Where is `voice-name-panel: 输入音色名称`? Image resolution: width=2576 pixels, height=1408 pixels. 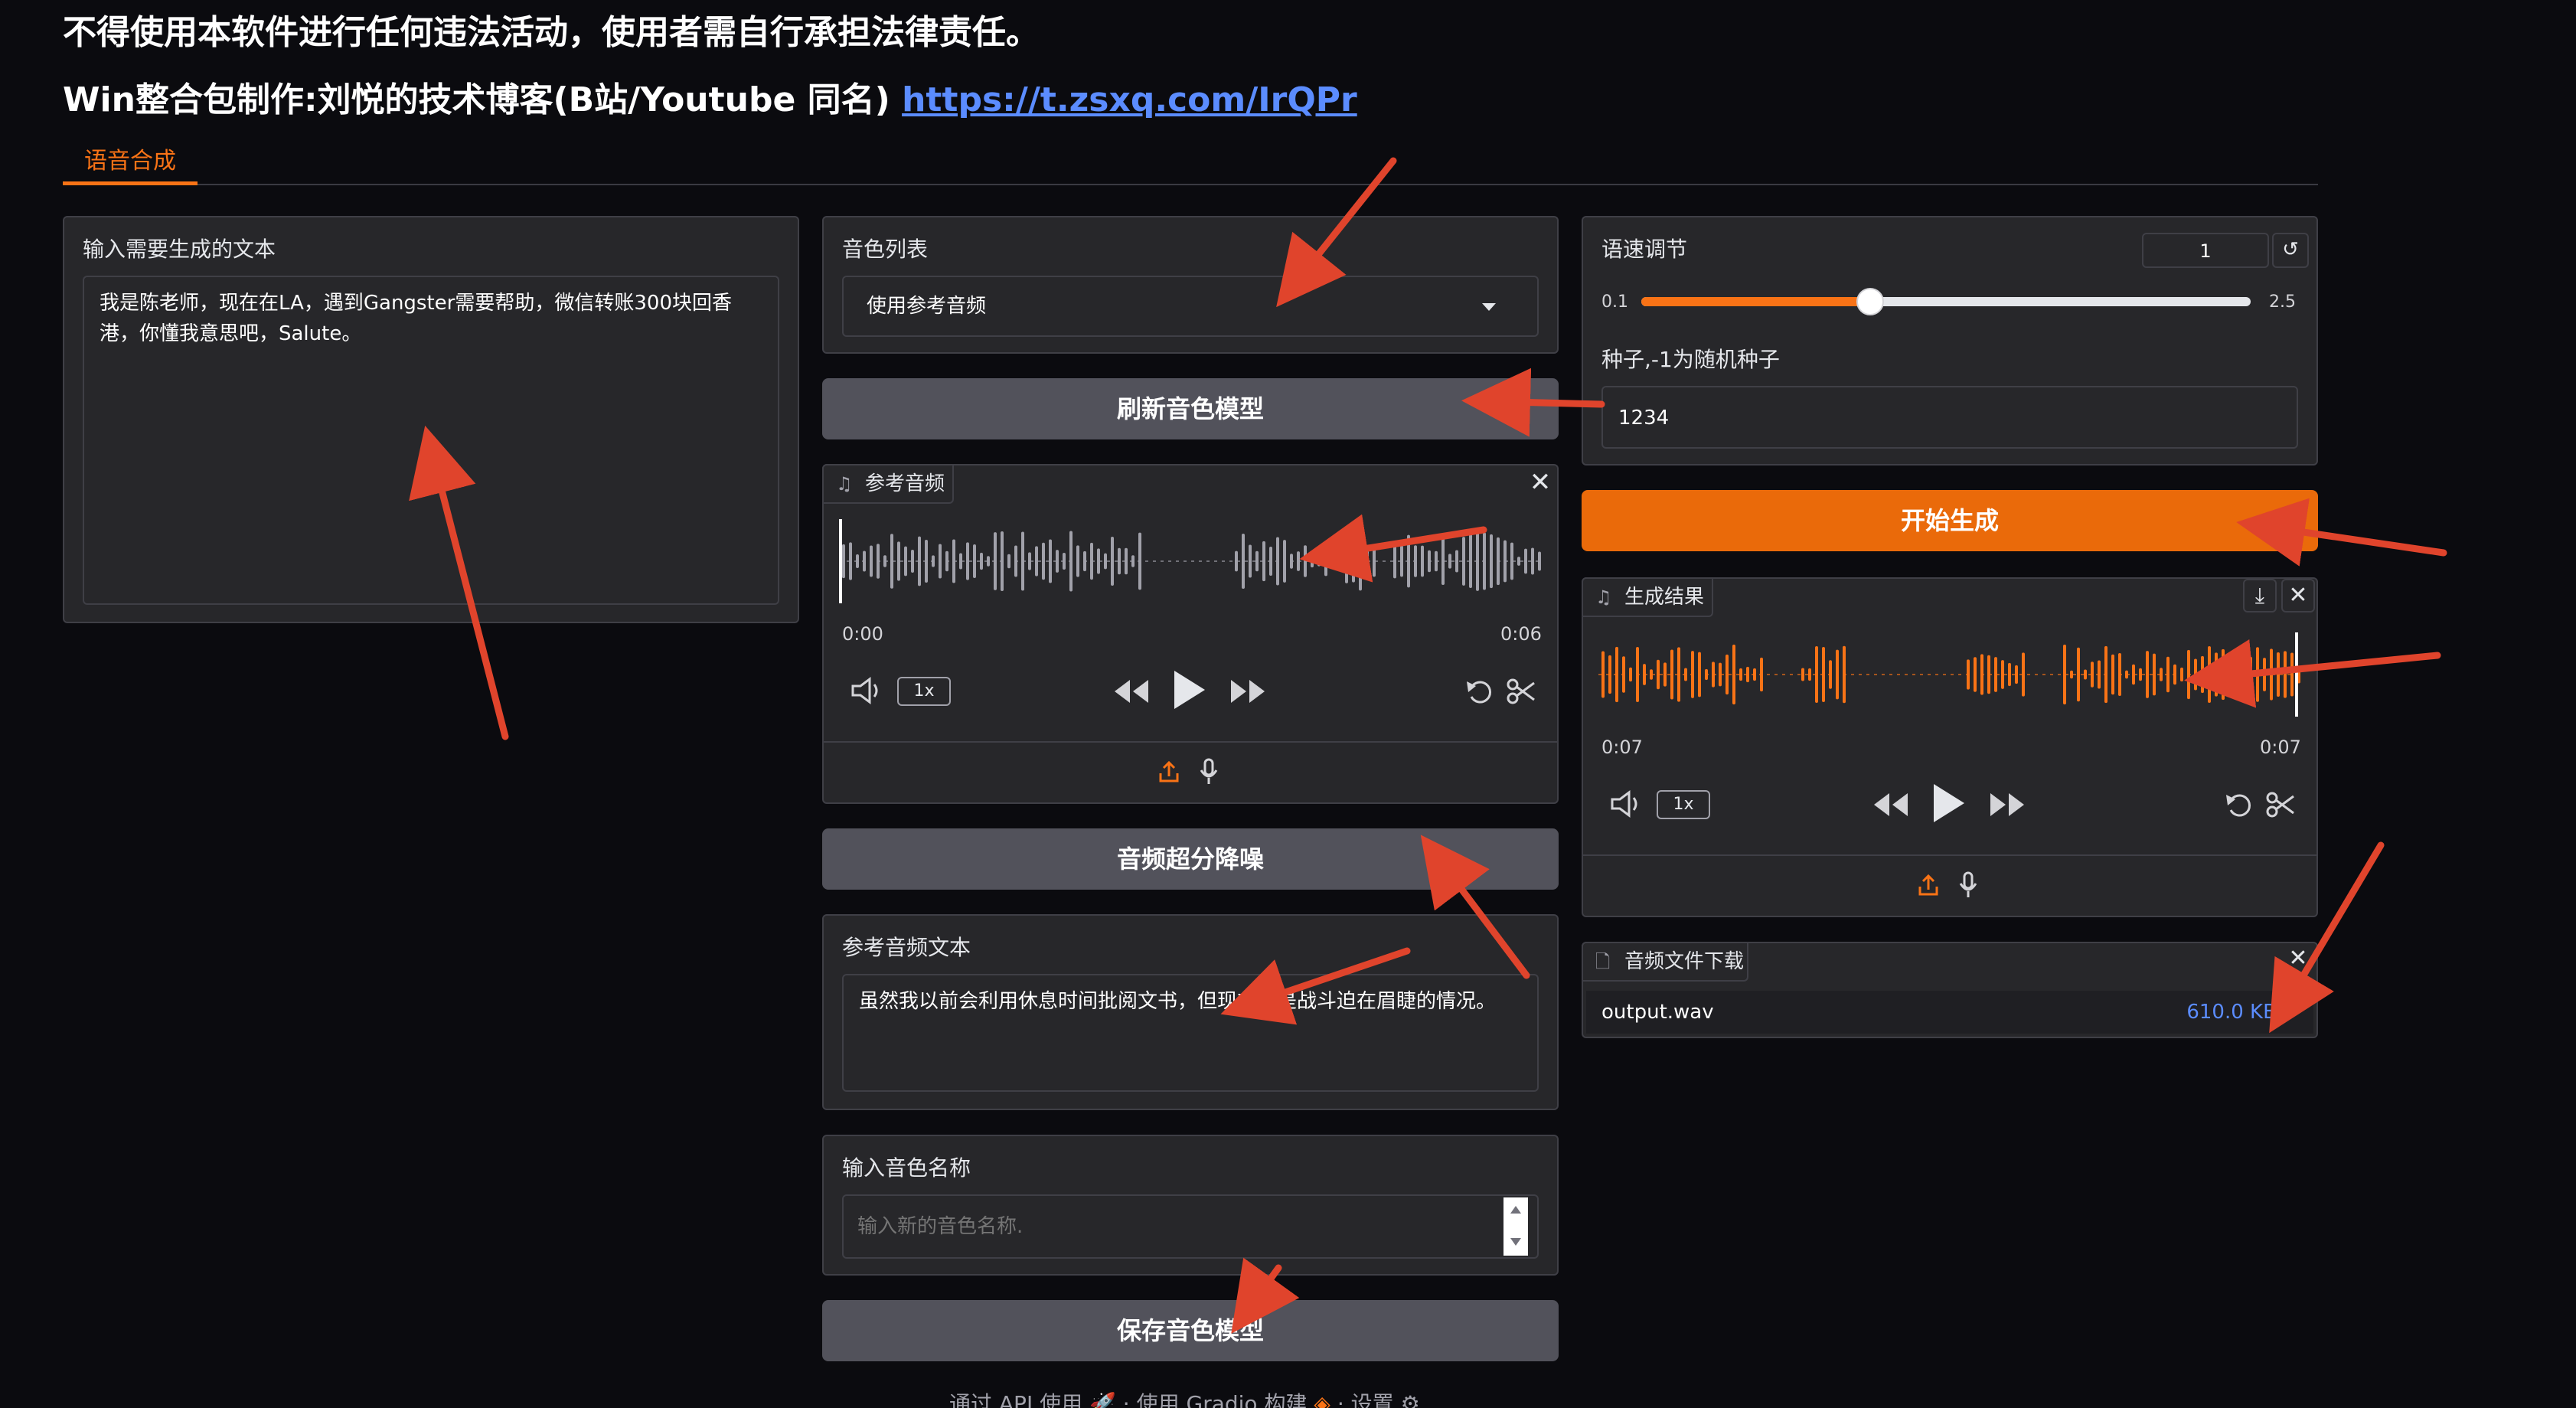 voice-name-panel: 输入音色名称 is located at coordinates (1190, 1205).